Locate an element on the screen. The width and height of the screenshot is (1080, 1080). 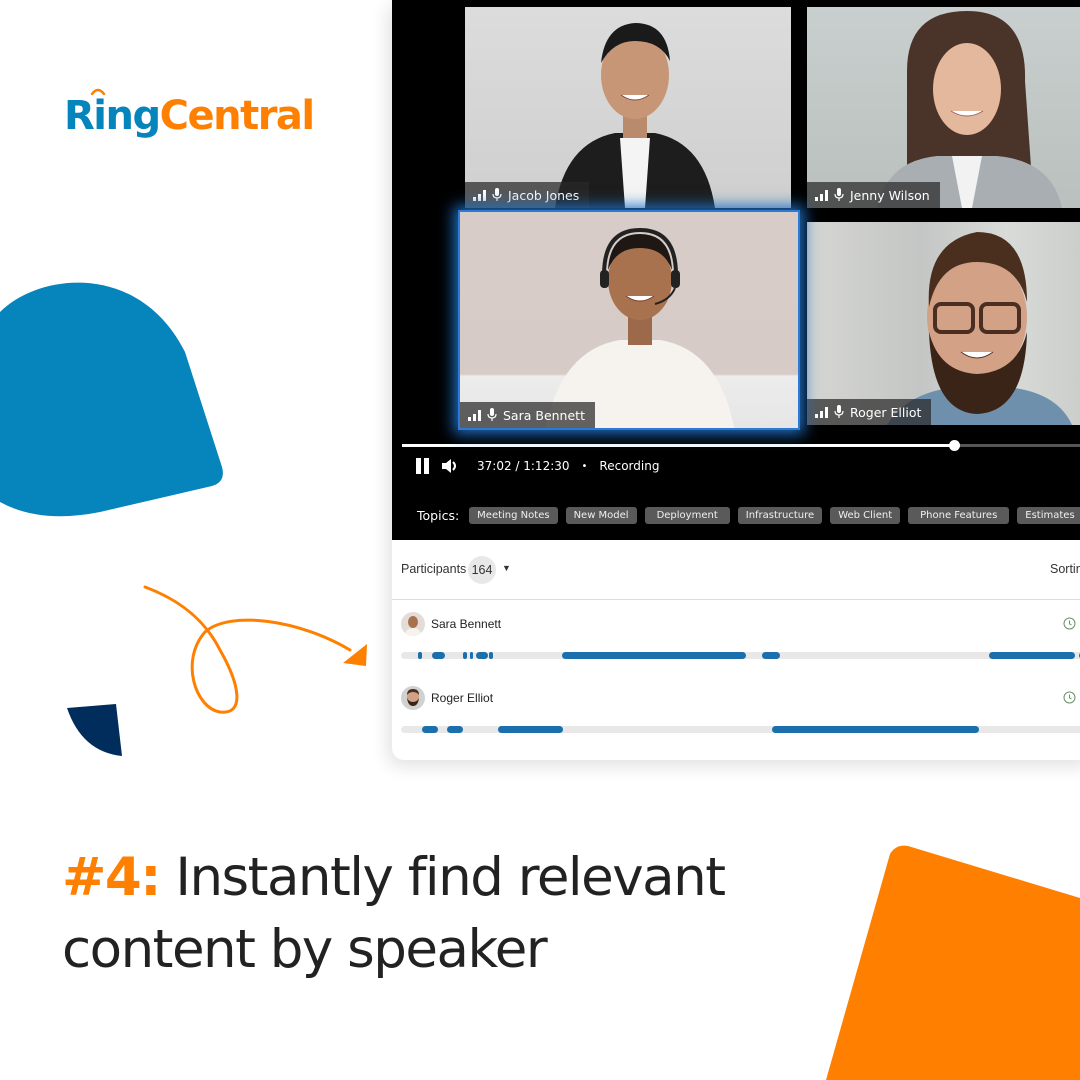
topic-chip: Estimates is located at coordinates (1048, 515).